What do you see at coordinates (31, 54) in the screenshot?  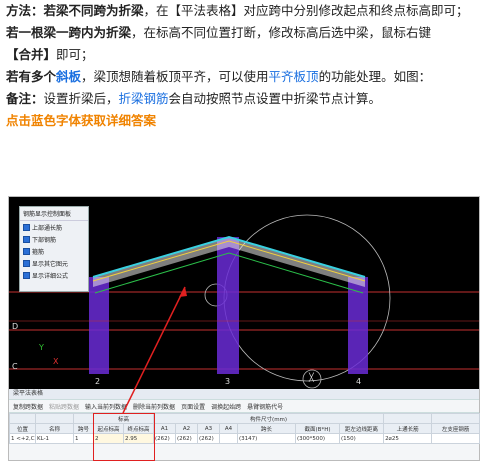 I see `merge-bold2: 【合并】` at bounding box center [31, 54].